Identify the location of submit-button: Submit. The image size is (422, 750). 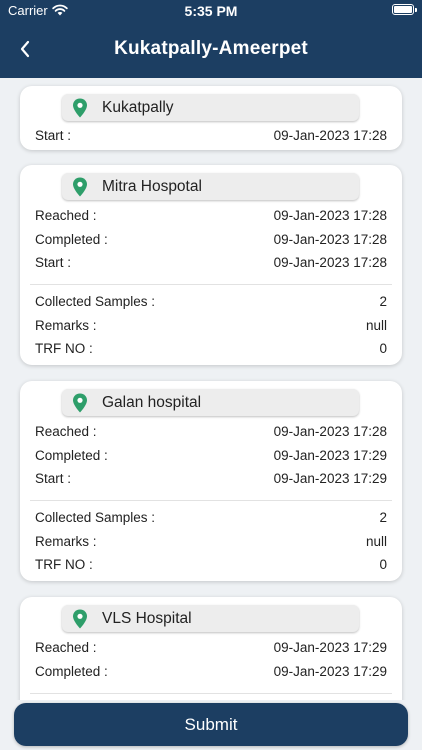
(211, 724).